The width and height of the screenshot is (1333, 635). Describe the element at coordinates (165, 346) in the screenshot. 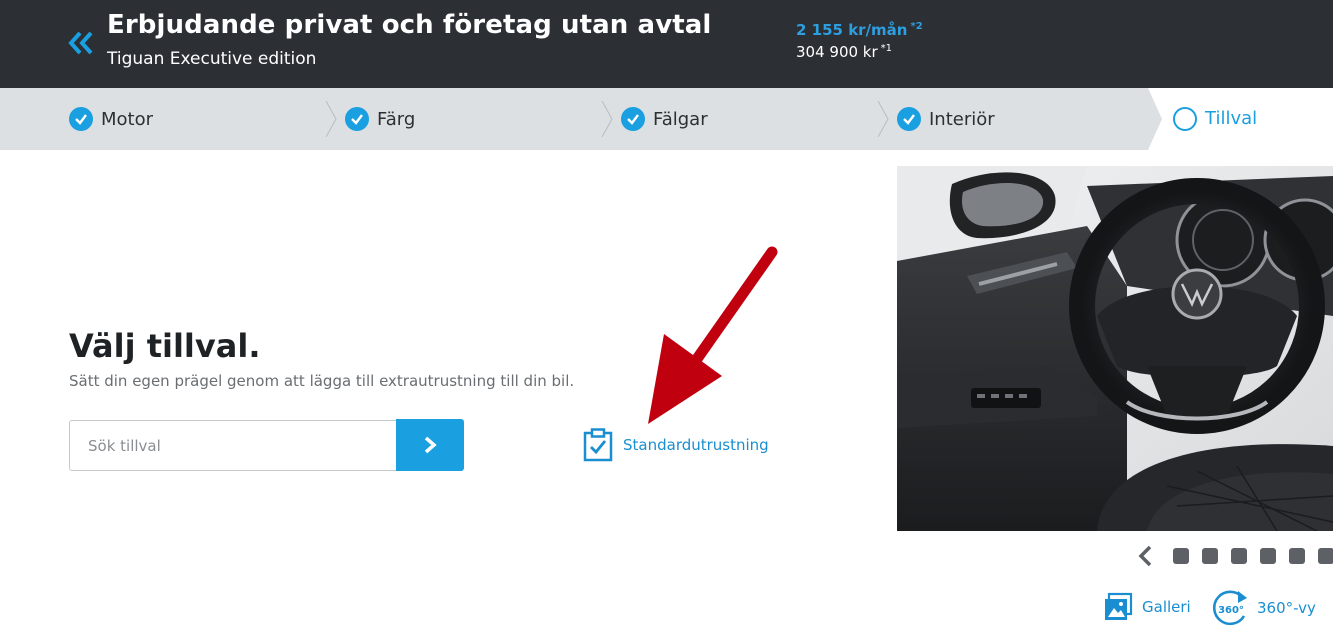

I see `page-heading: Välj tillval.` at that location.